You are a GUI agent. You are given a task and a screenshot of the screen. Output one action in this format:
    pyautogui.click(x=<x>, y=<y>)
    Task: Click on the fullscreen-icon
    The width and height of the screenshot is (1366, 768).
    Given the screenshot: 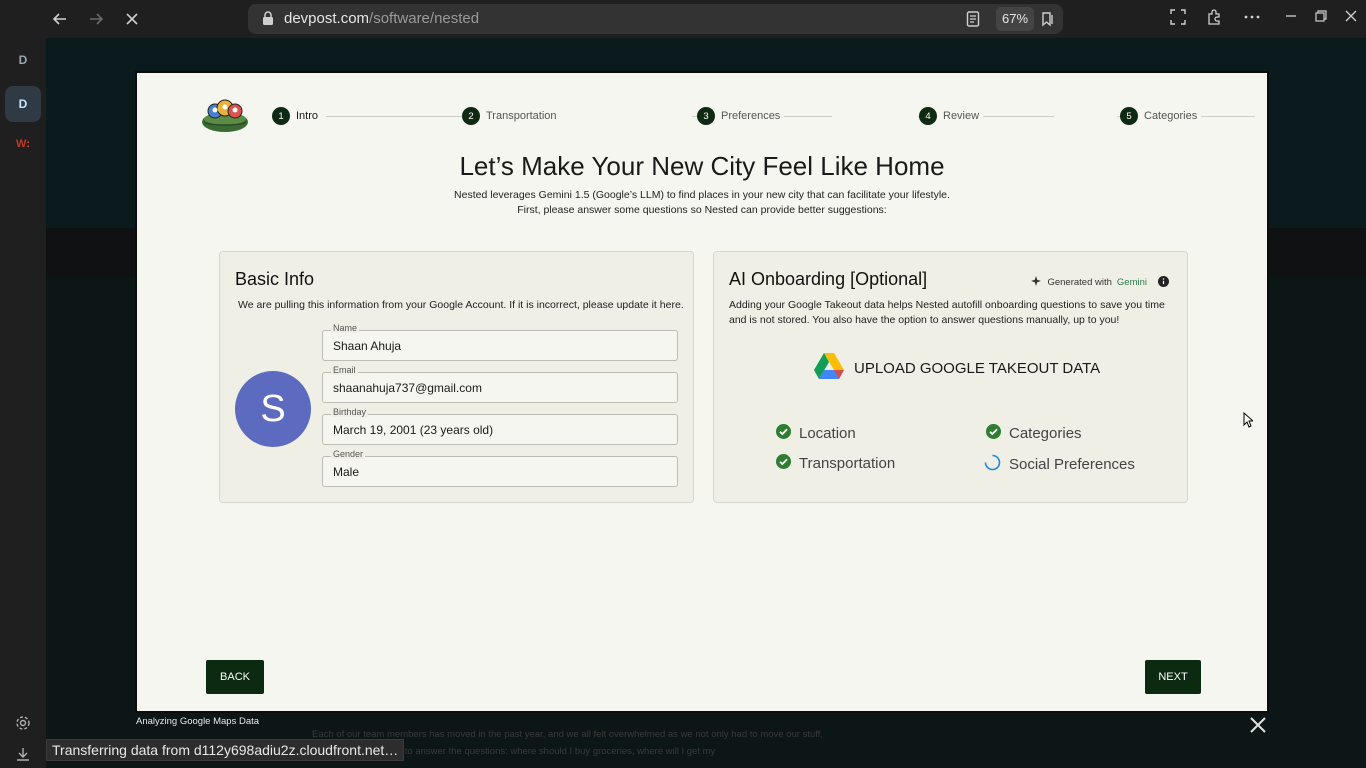 What is the action you would take?
    pyautogui.click(x=1178, y=19)
    